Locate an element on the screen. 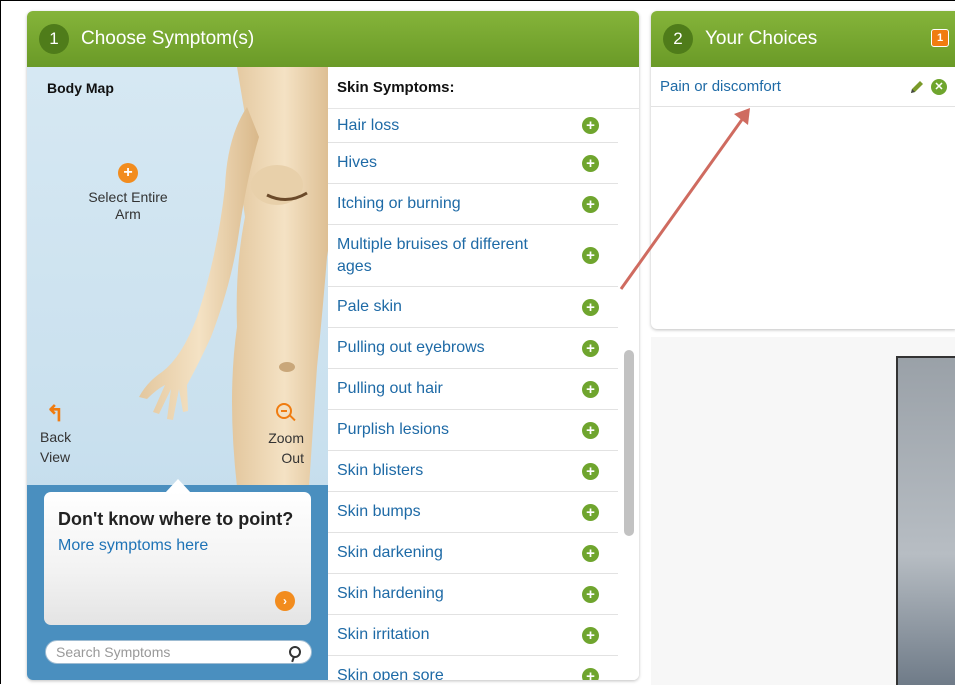 The image size is (955, 685). symptom-label: Pale skin is located at coordinates (369, 306).